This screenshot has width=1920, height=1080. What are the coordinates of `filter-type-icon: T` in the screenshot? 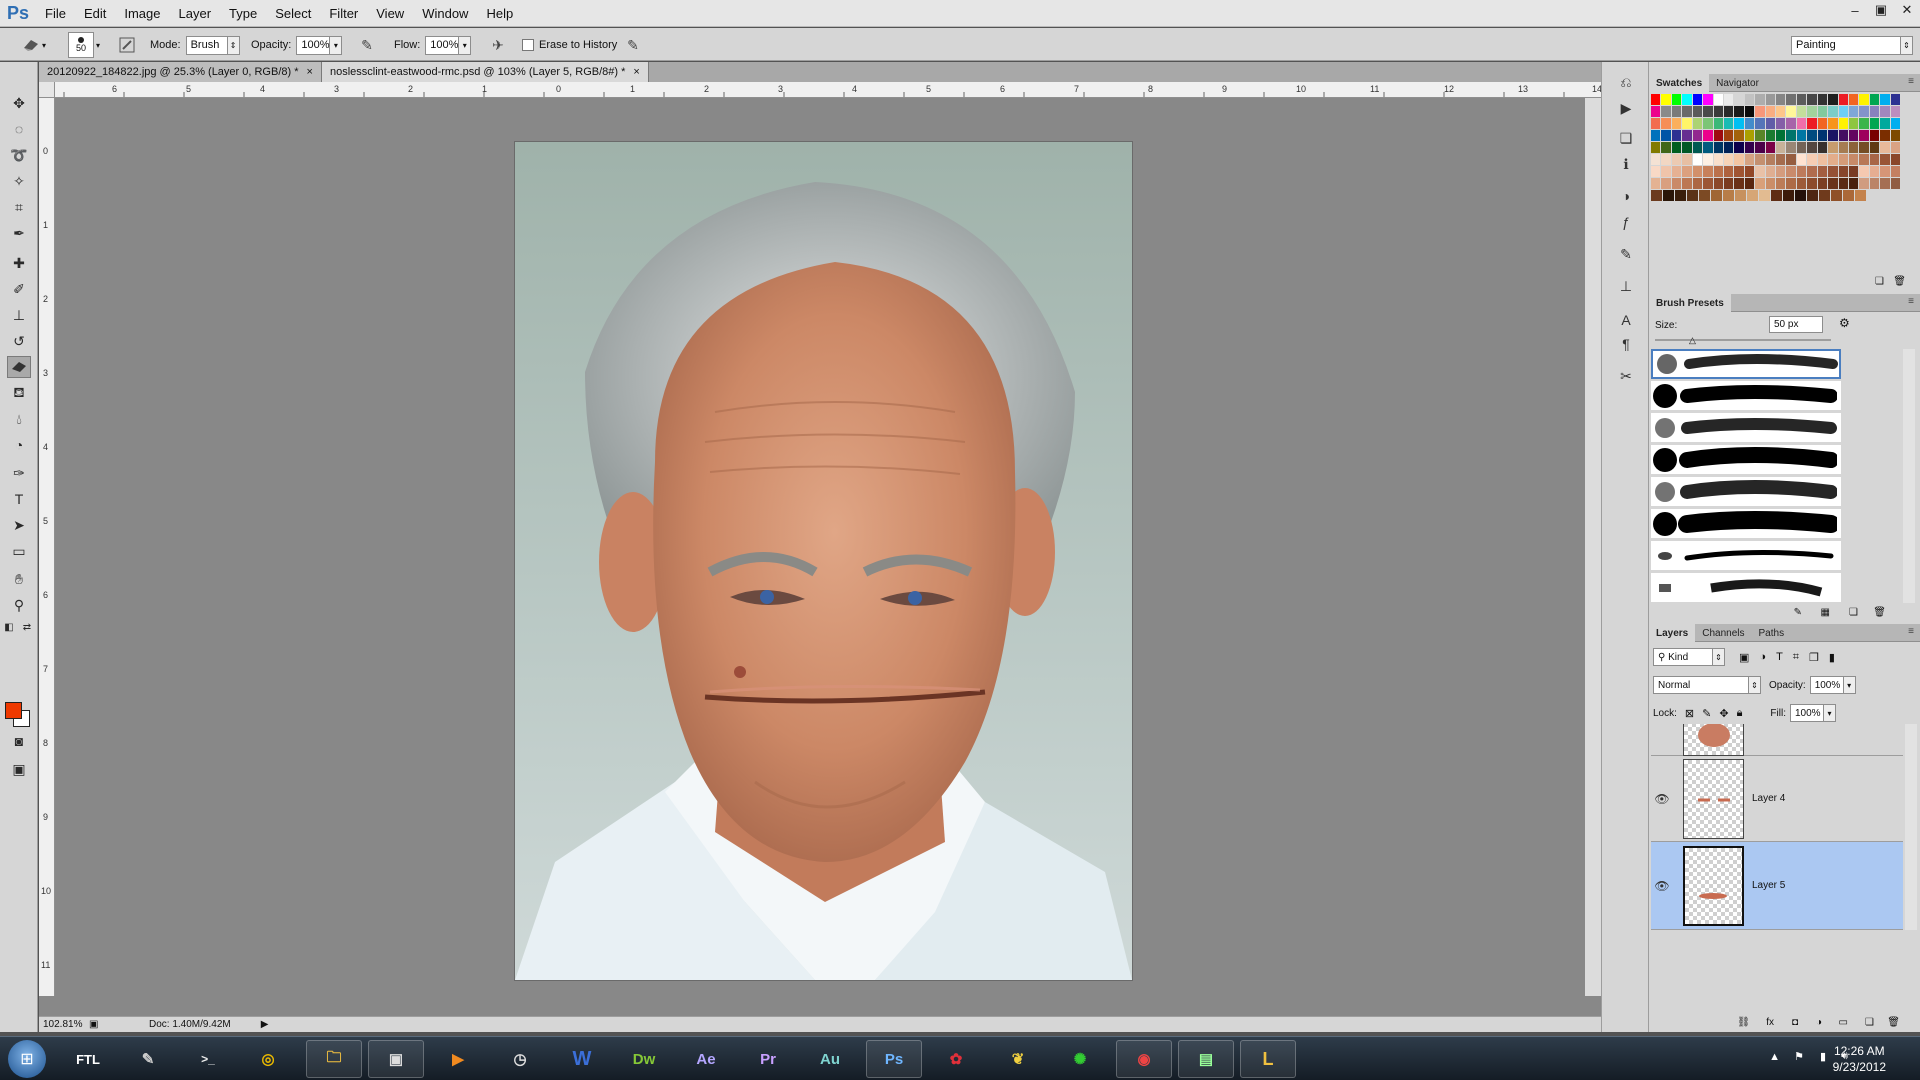 It's located at (1779, 657).